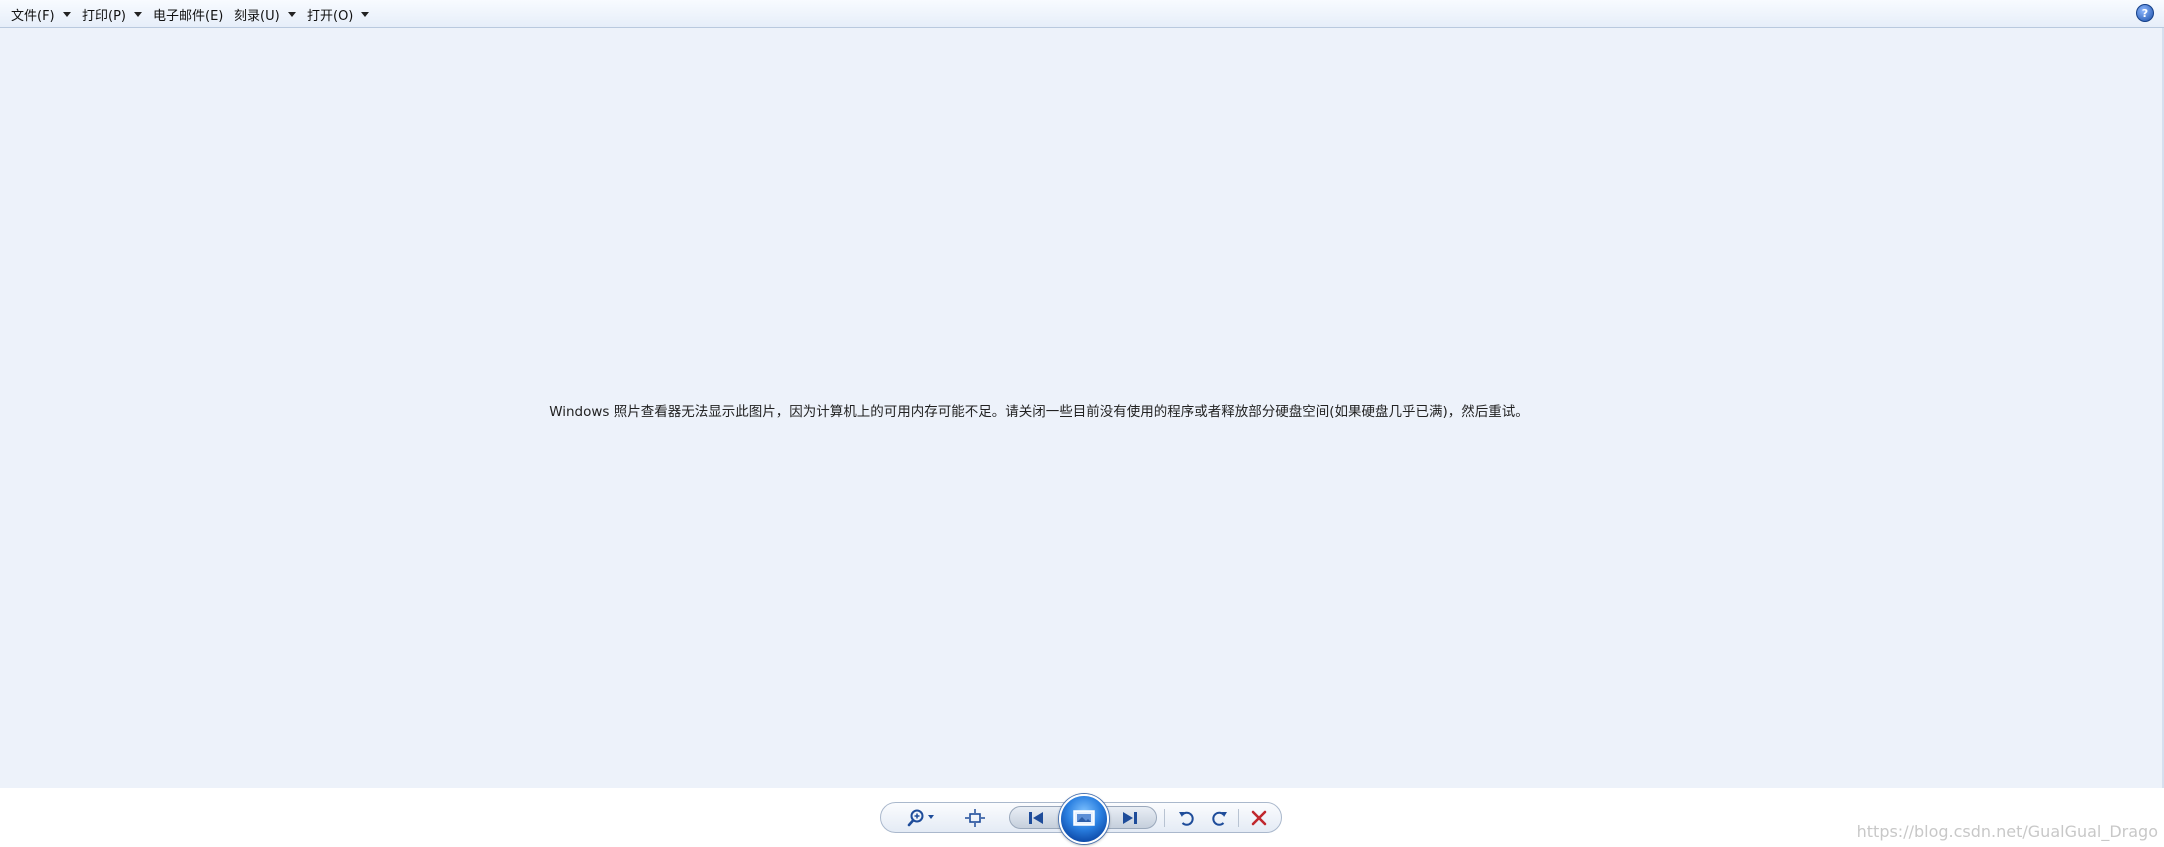 The image size is (2164, 847). I want to click on delete-button, so click(1259, 818).